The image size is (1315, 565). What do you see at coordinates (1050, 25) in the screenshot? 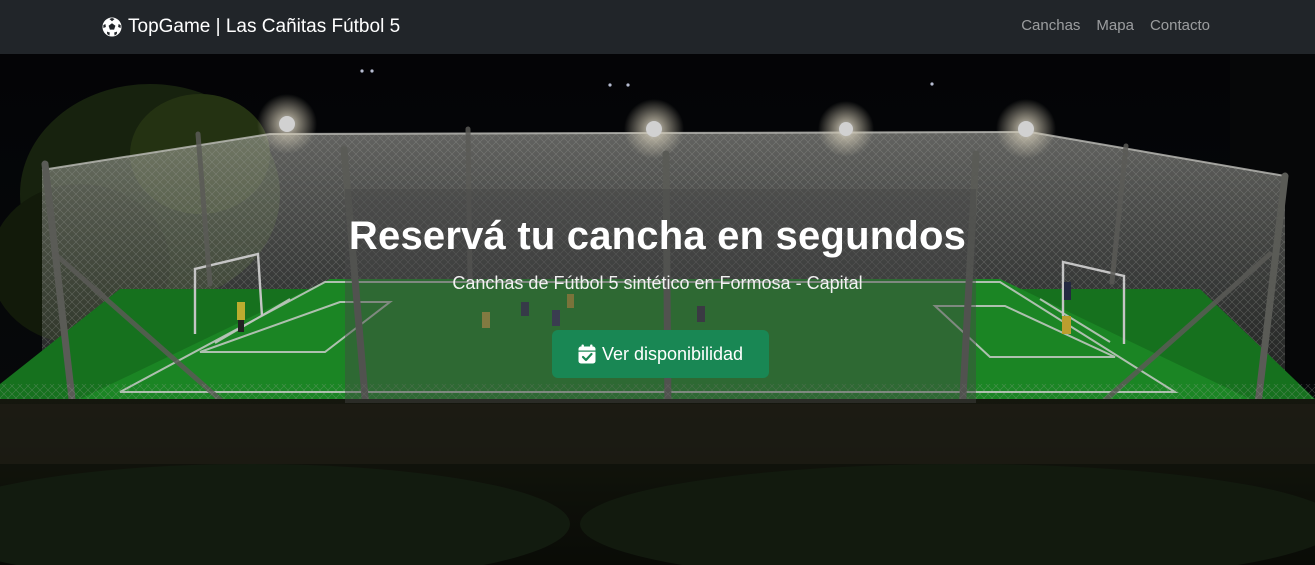
I see `nav-link-canchas: Canchas` at bounding box center [1050, 25].